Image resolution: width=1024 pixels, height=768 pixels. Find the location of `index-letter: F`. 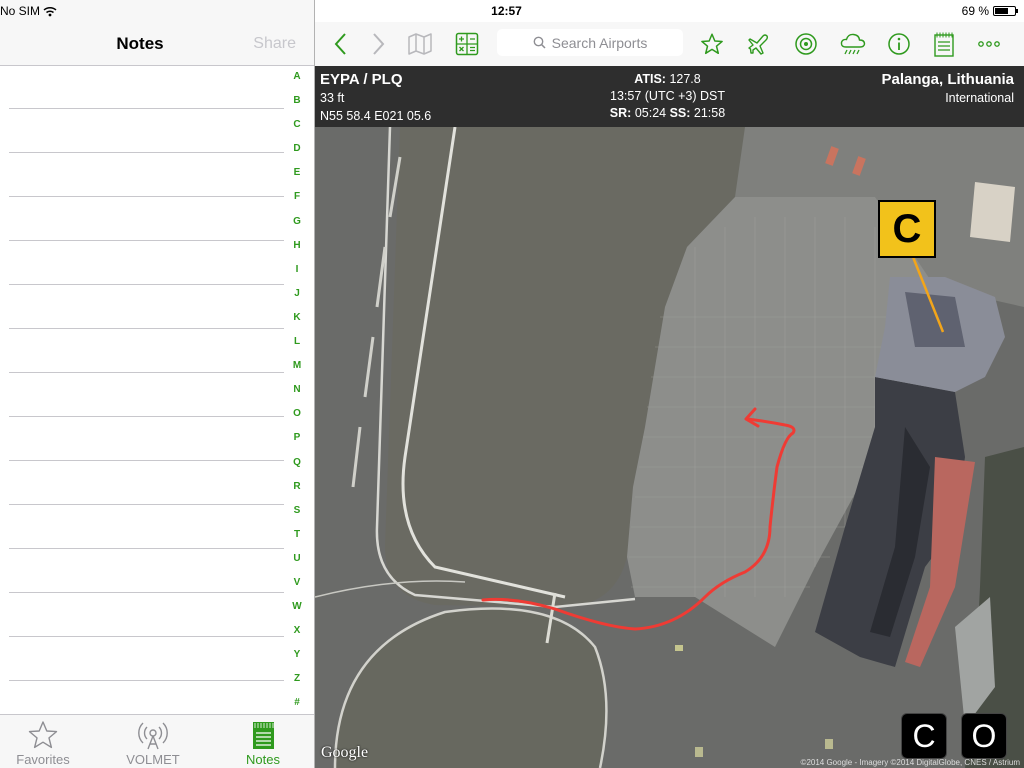

index-letter: F is located at coordinates (297, 202).